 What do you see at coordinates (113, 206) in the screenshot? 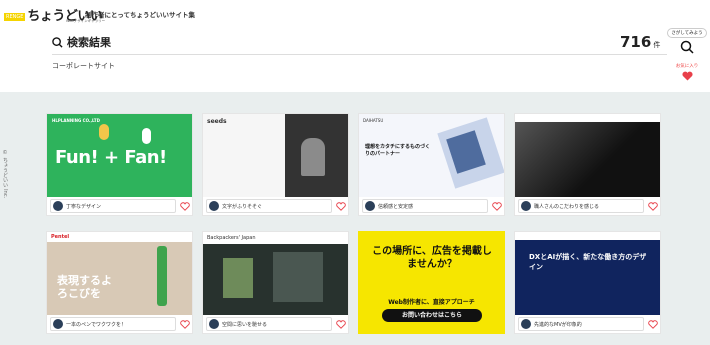
I see `card-caption: 丁寧なデザイン` at bounding box center [113, 206].